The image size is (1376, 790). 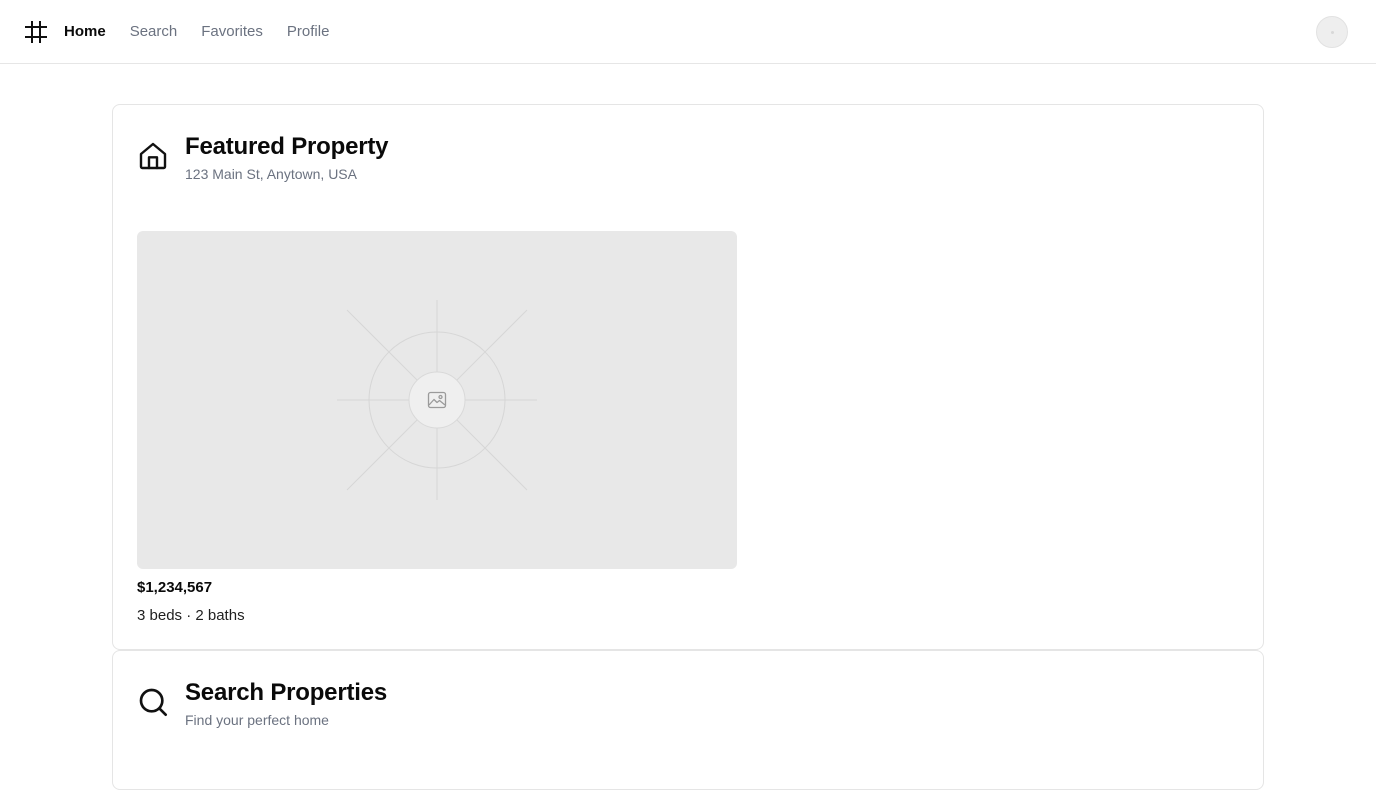 I want to click on search-title: Search Properties, so click(x=286, y=692).